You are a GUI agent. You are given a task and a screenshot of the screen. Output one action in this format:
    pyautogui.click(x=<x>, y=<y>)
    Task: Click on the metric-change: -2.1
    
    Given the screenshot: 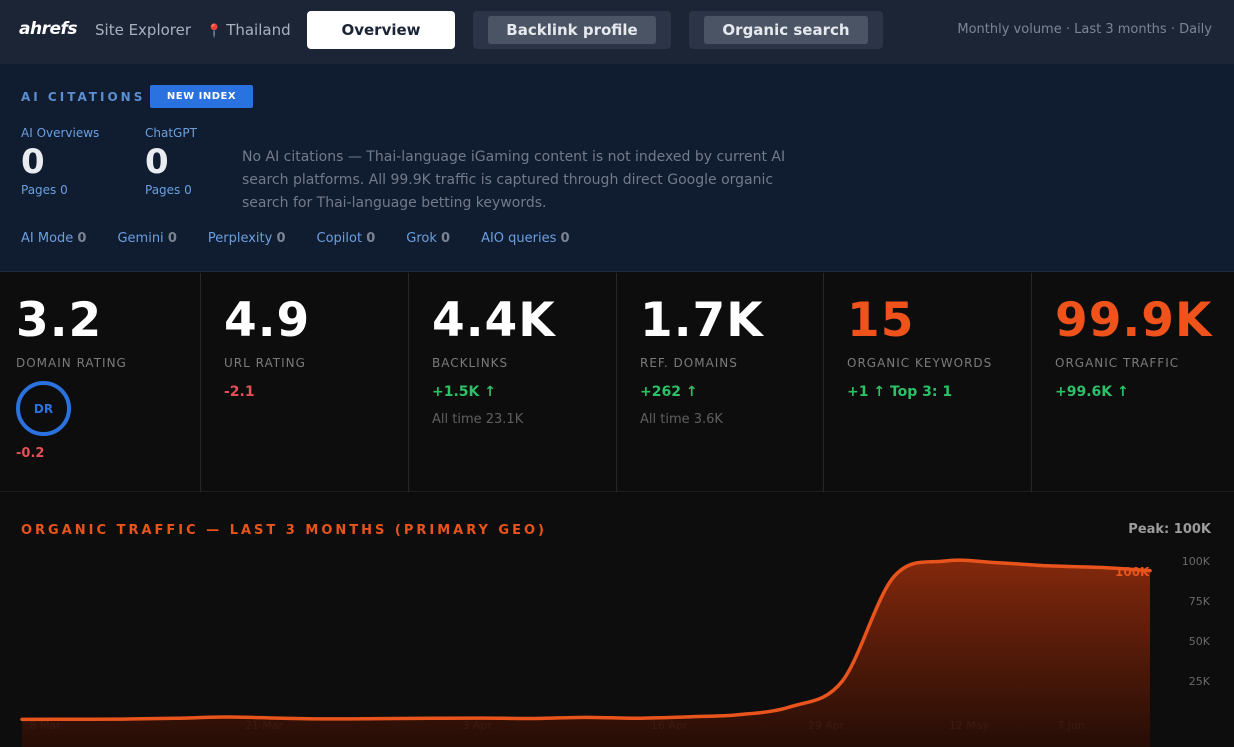 What is the action you would take?
    pyautogui.click(x=239, y=392)
    